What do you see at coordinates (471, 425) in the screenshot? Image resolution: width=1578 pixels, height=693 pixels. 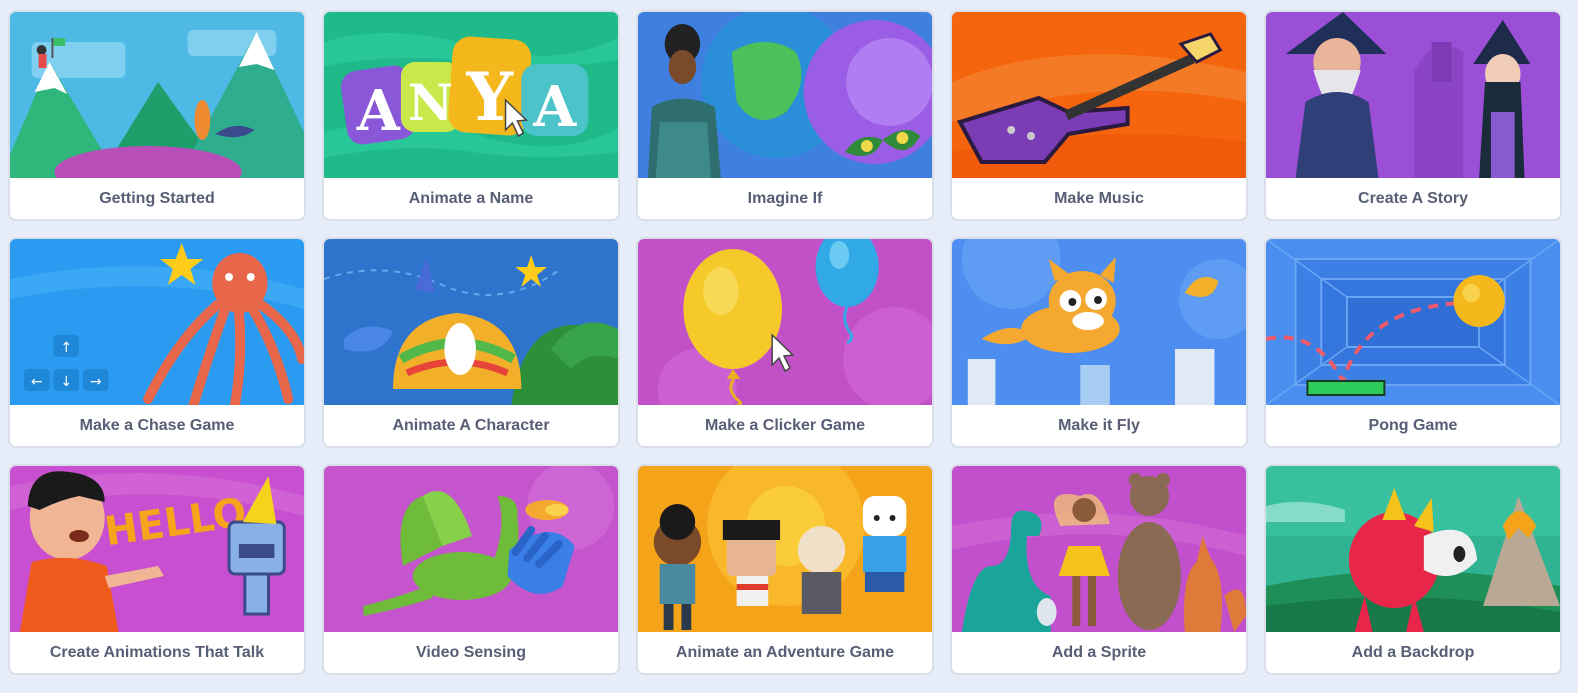 I see `tutorial-title: Animate A Character` at bounding box center [471, 425].